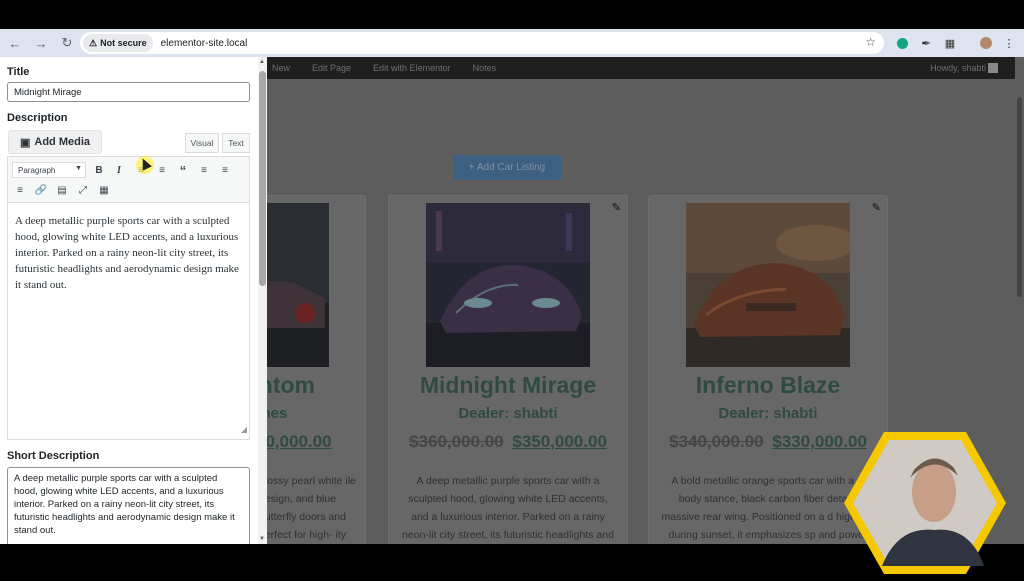 The width and height of the screenshot is (1024, 581). Describe the element at coordinates (225, 170) in the screenshot. I see `align-center-icon: ≡` at that location.